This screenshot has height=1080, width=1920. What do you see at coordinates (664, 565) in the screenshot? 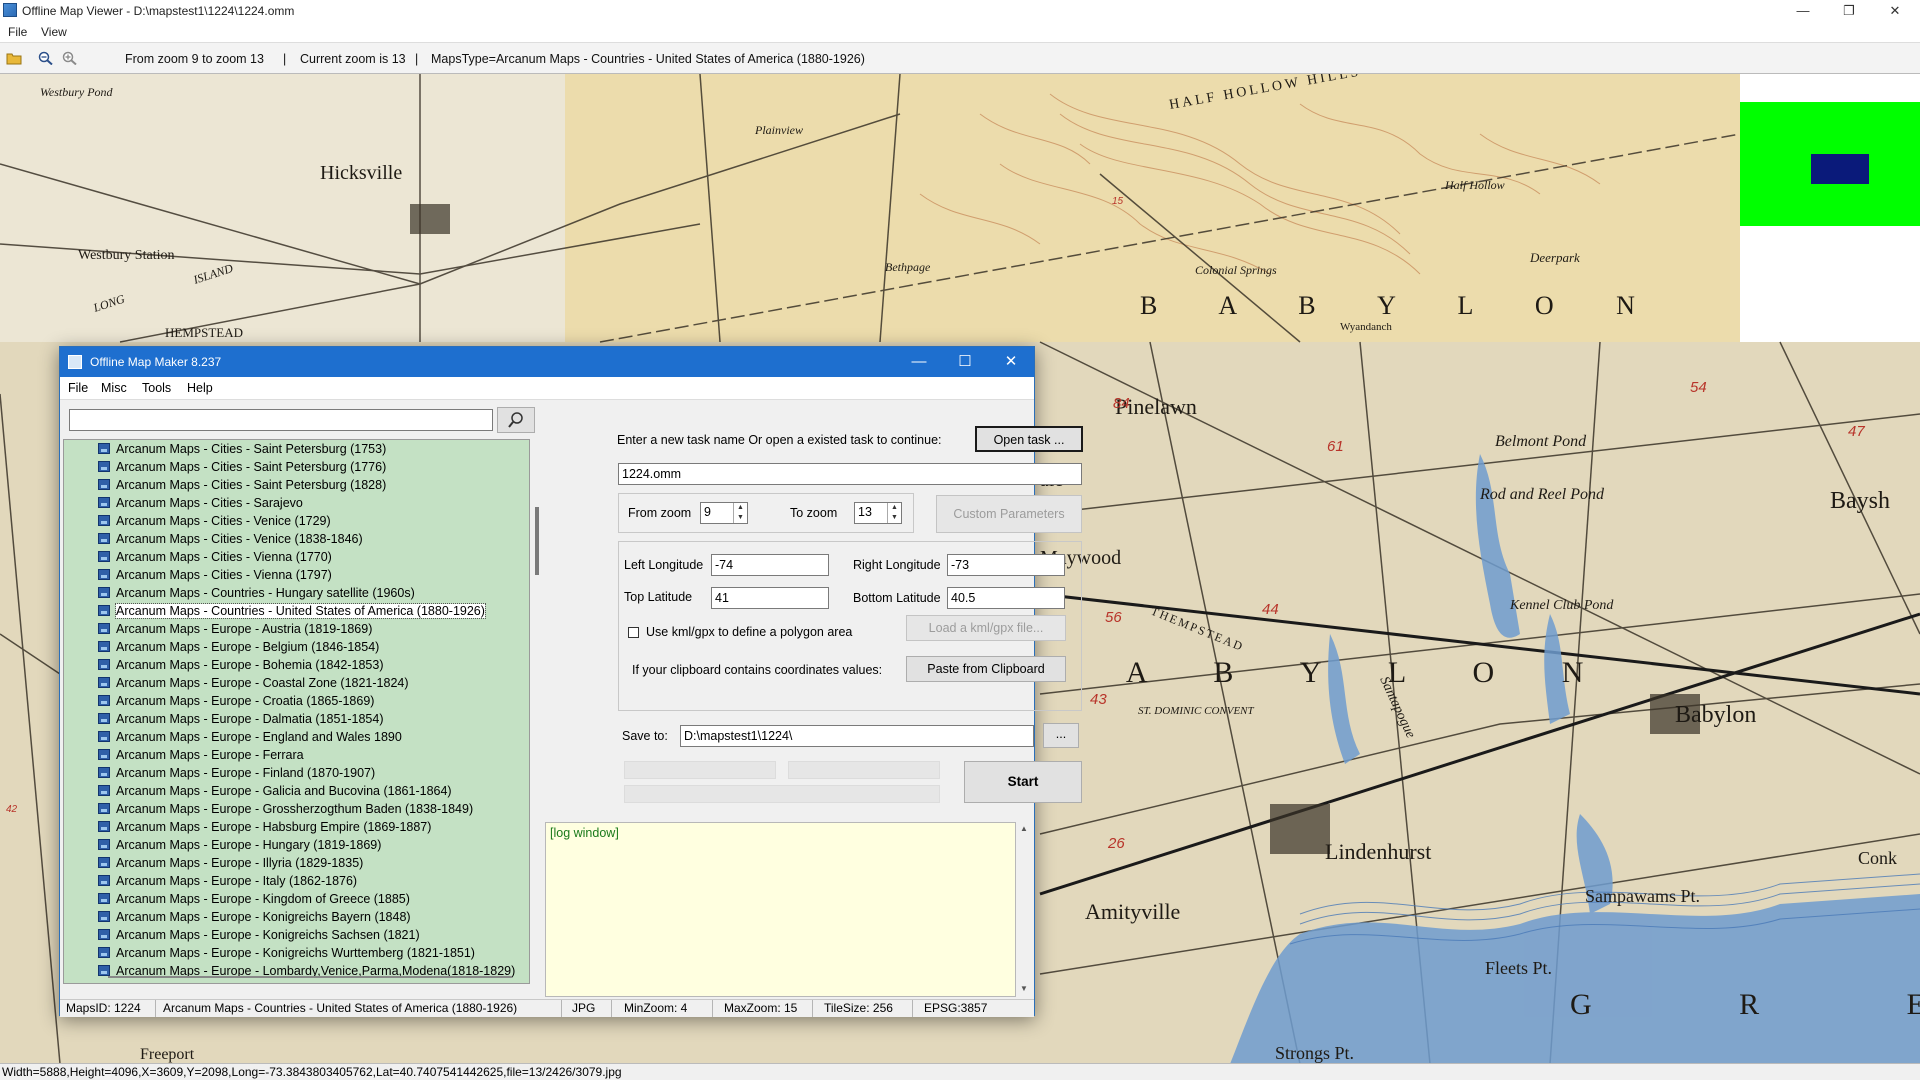
I see `left-longitude-label: Left Longitude` at bounding box center [664, 565].